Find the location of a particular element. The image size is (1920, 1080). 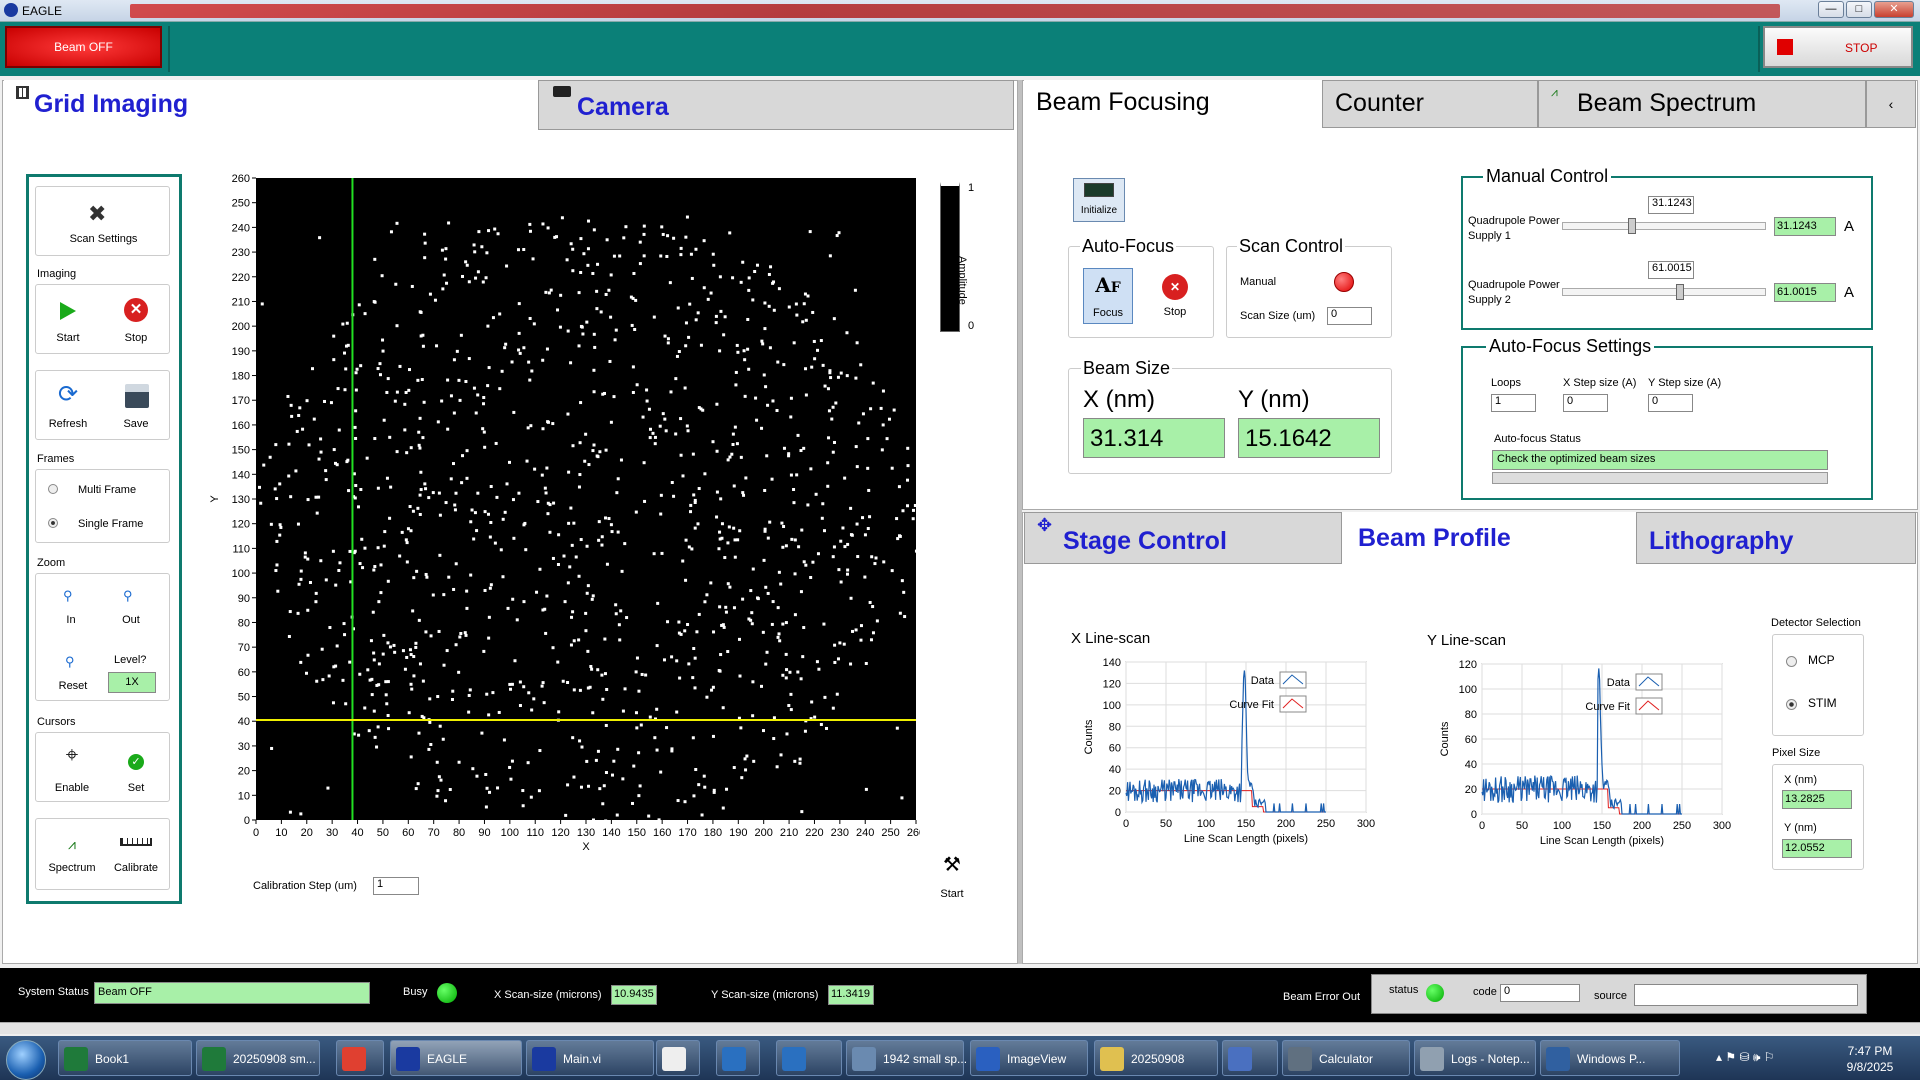

scan-settings-button: ✖ Scan Settings is located at coordinates (102, 221).